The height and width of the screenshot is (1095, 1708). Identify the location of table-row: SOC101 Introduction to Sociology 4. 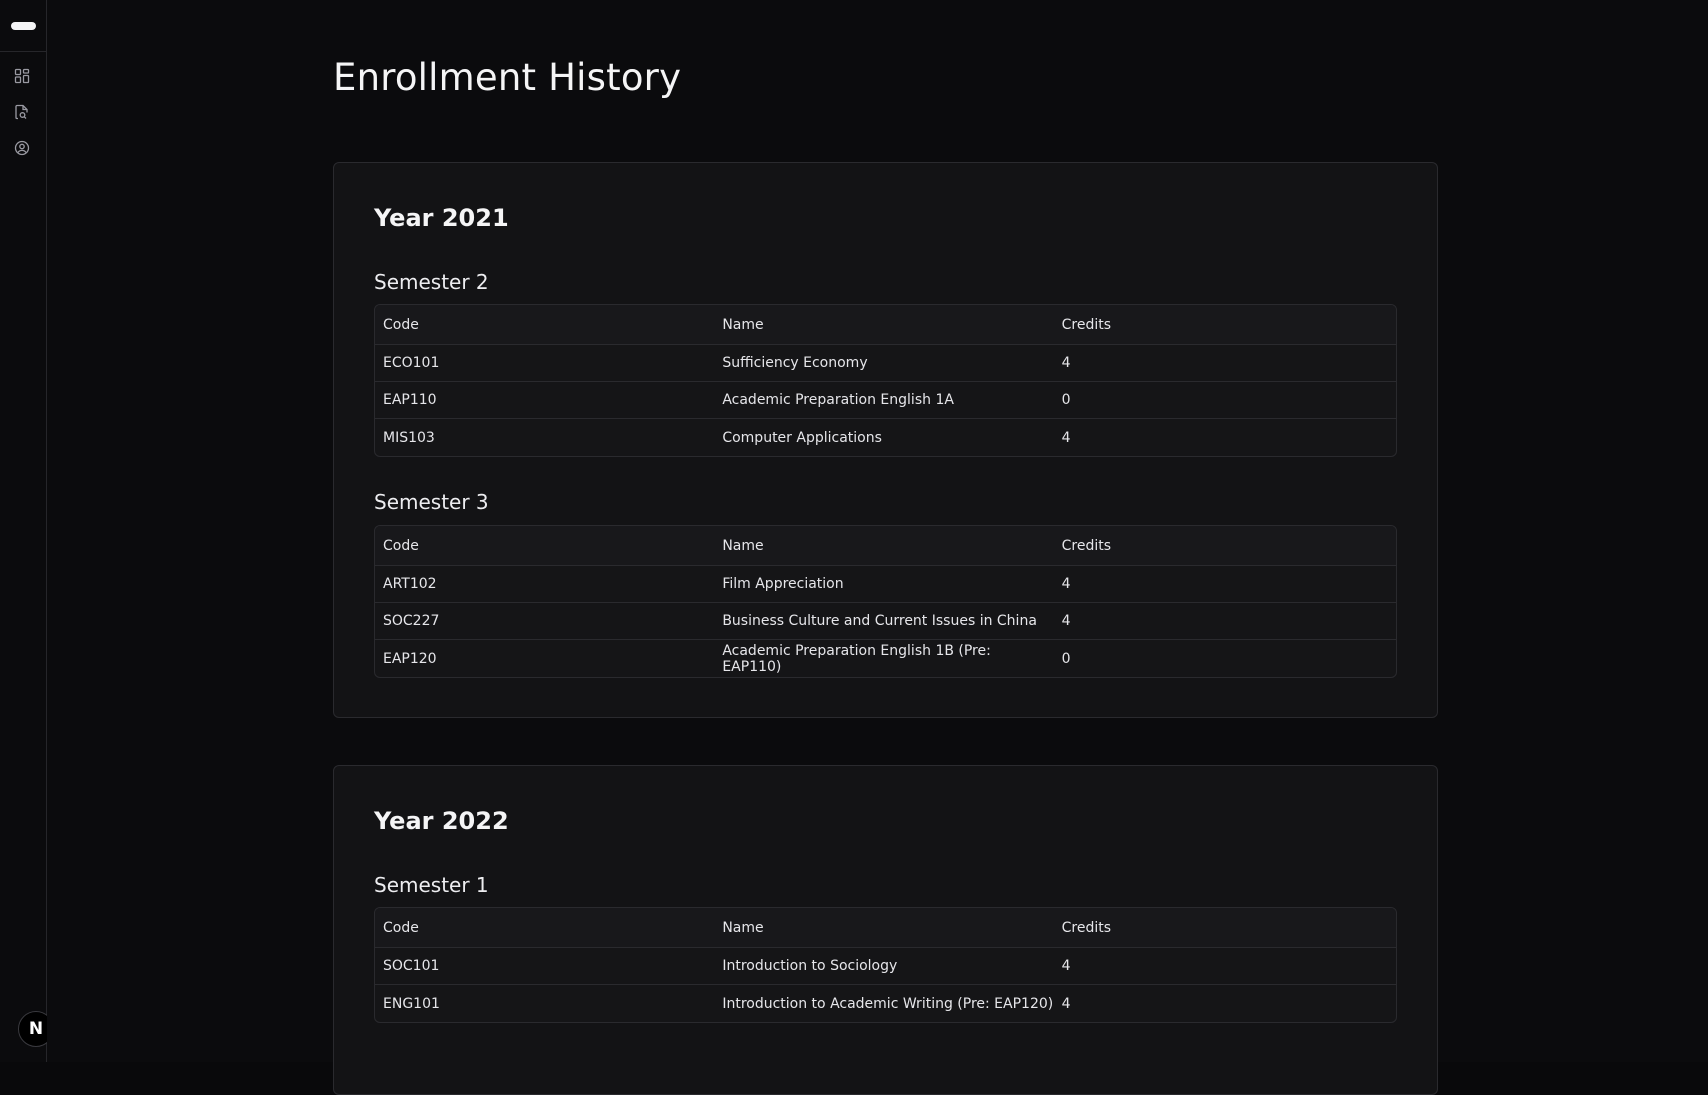
(885, 966).